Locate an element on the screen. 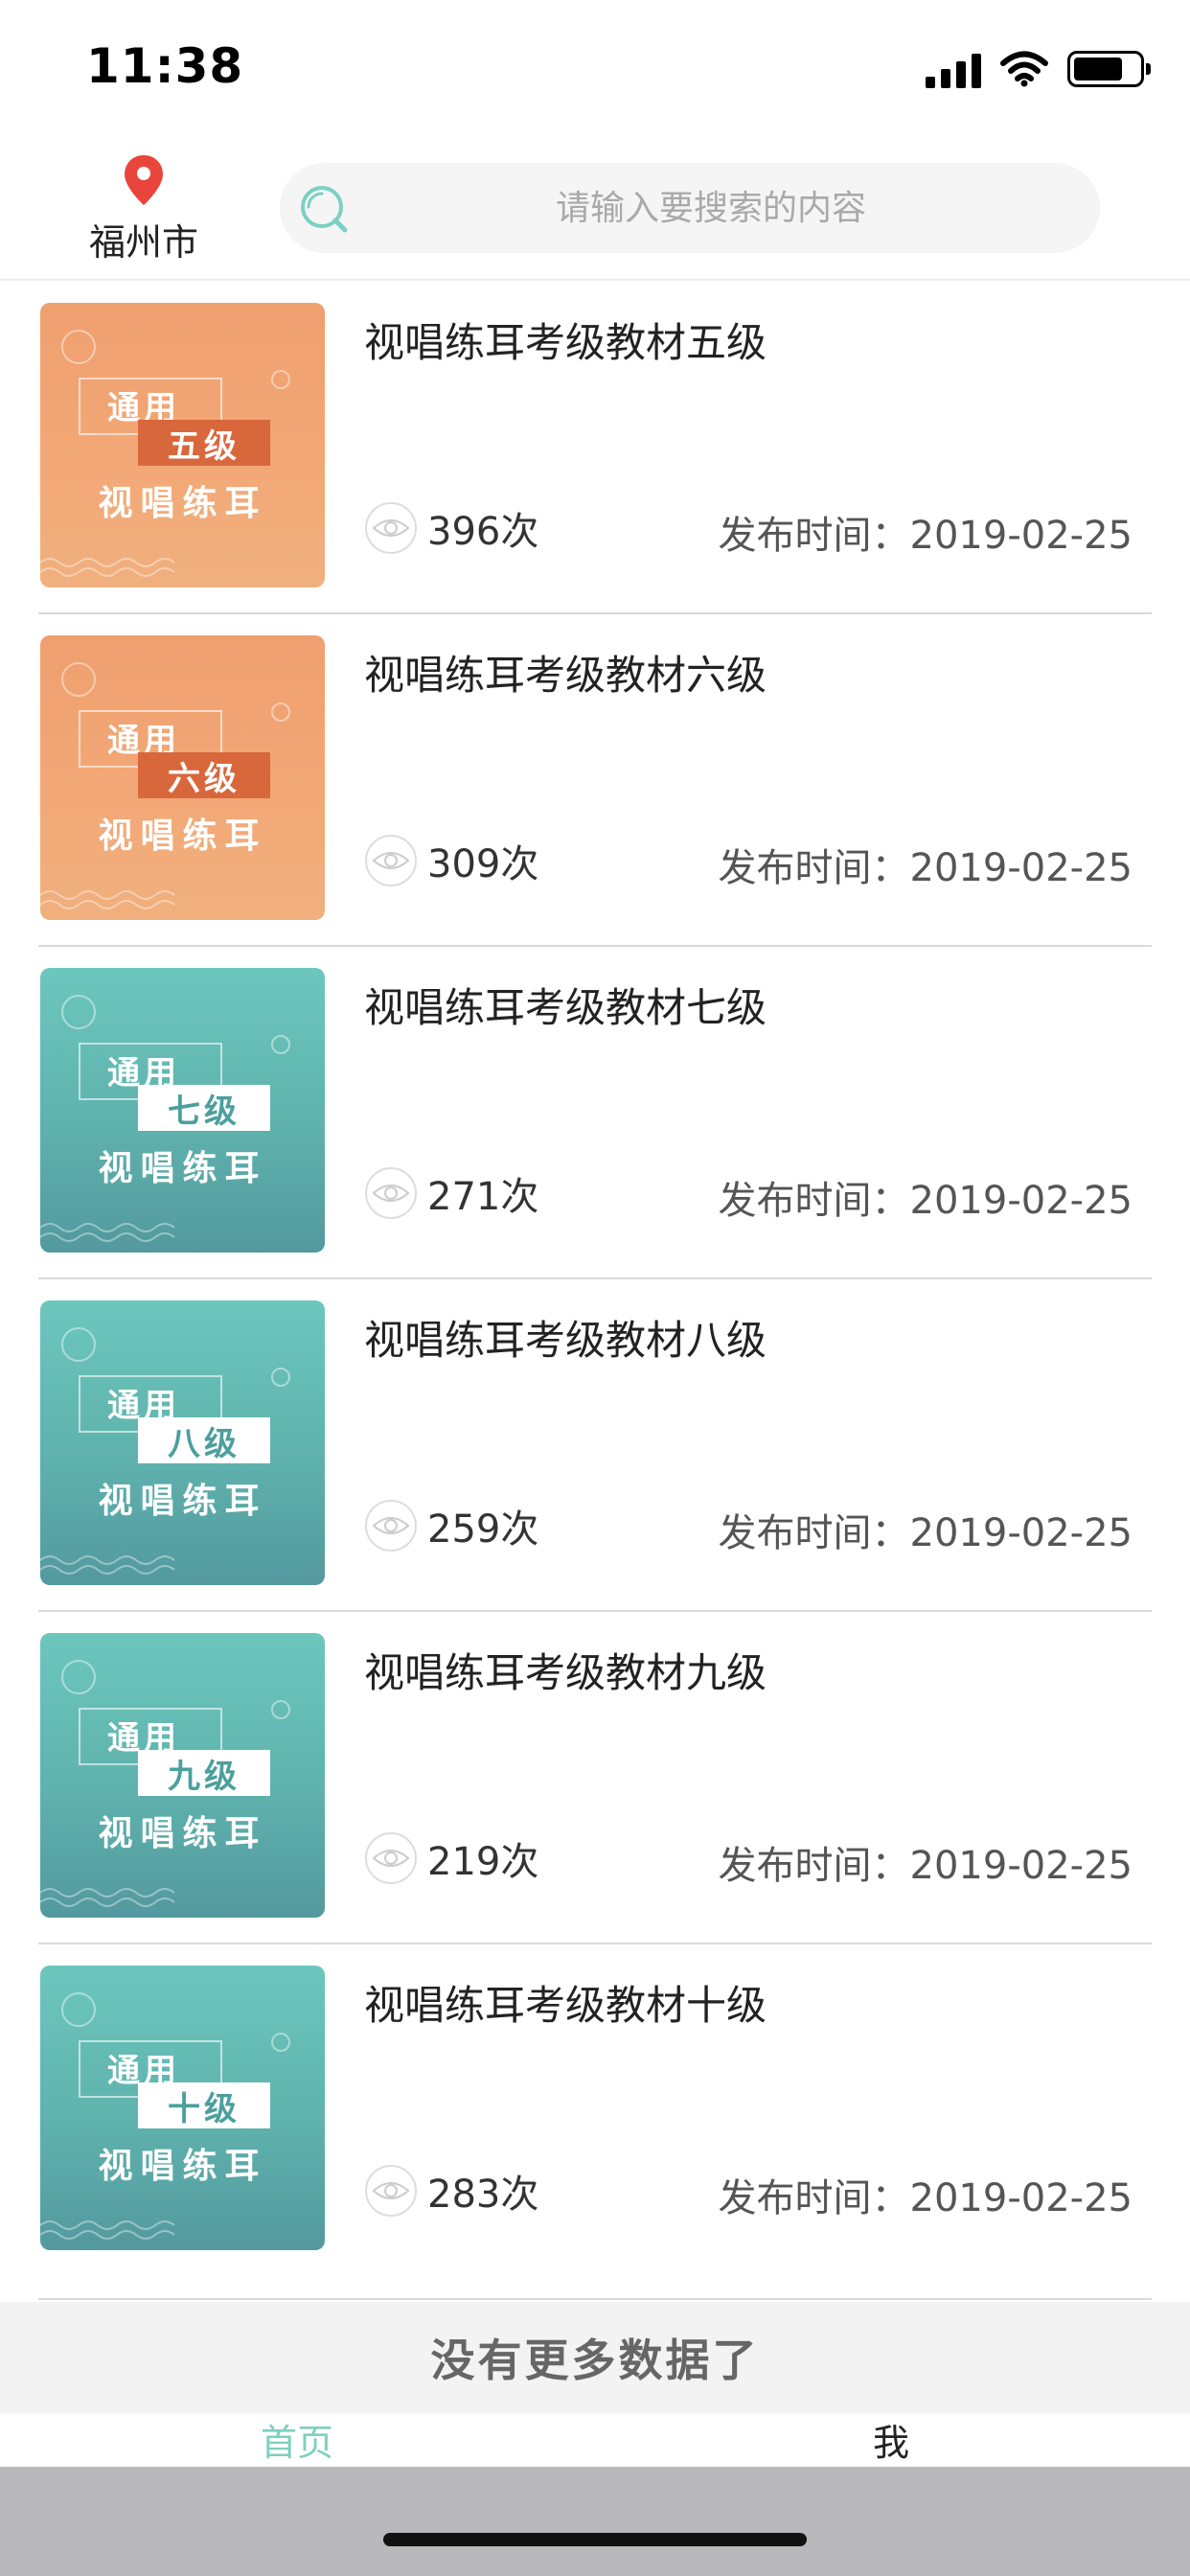 The image size is (1190, 2576). location-pin-icon is located at coordinates (144, 180).